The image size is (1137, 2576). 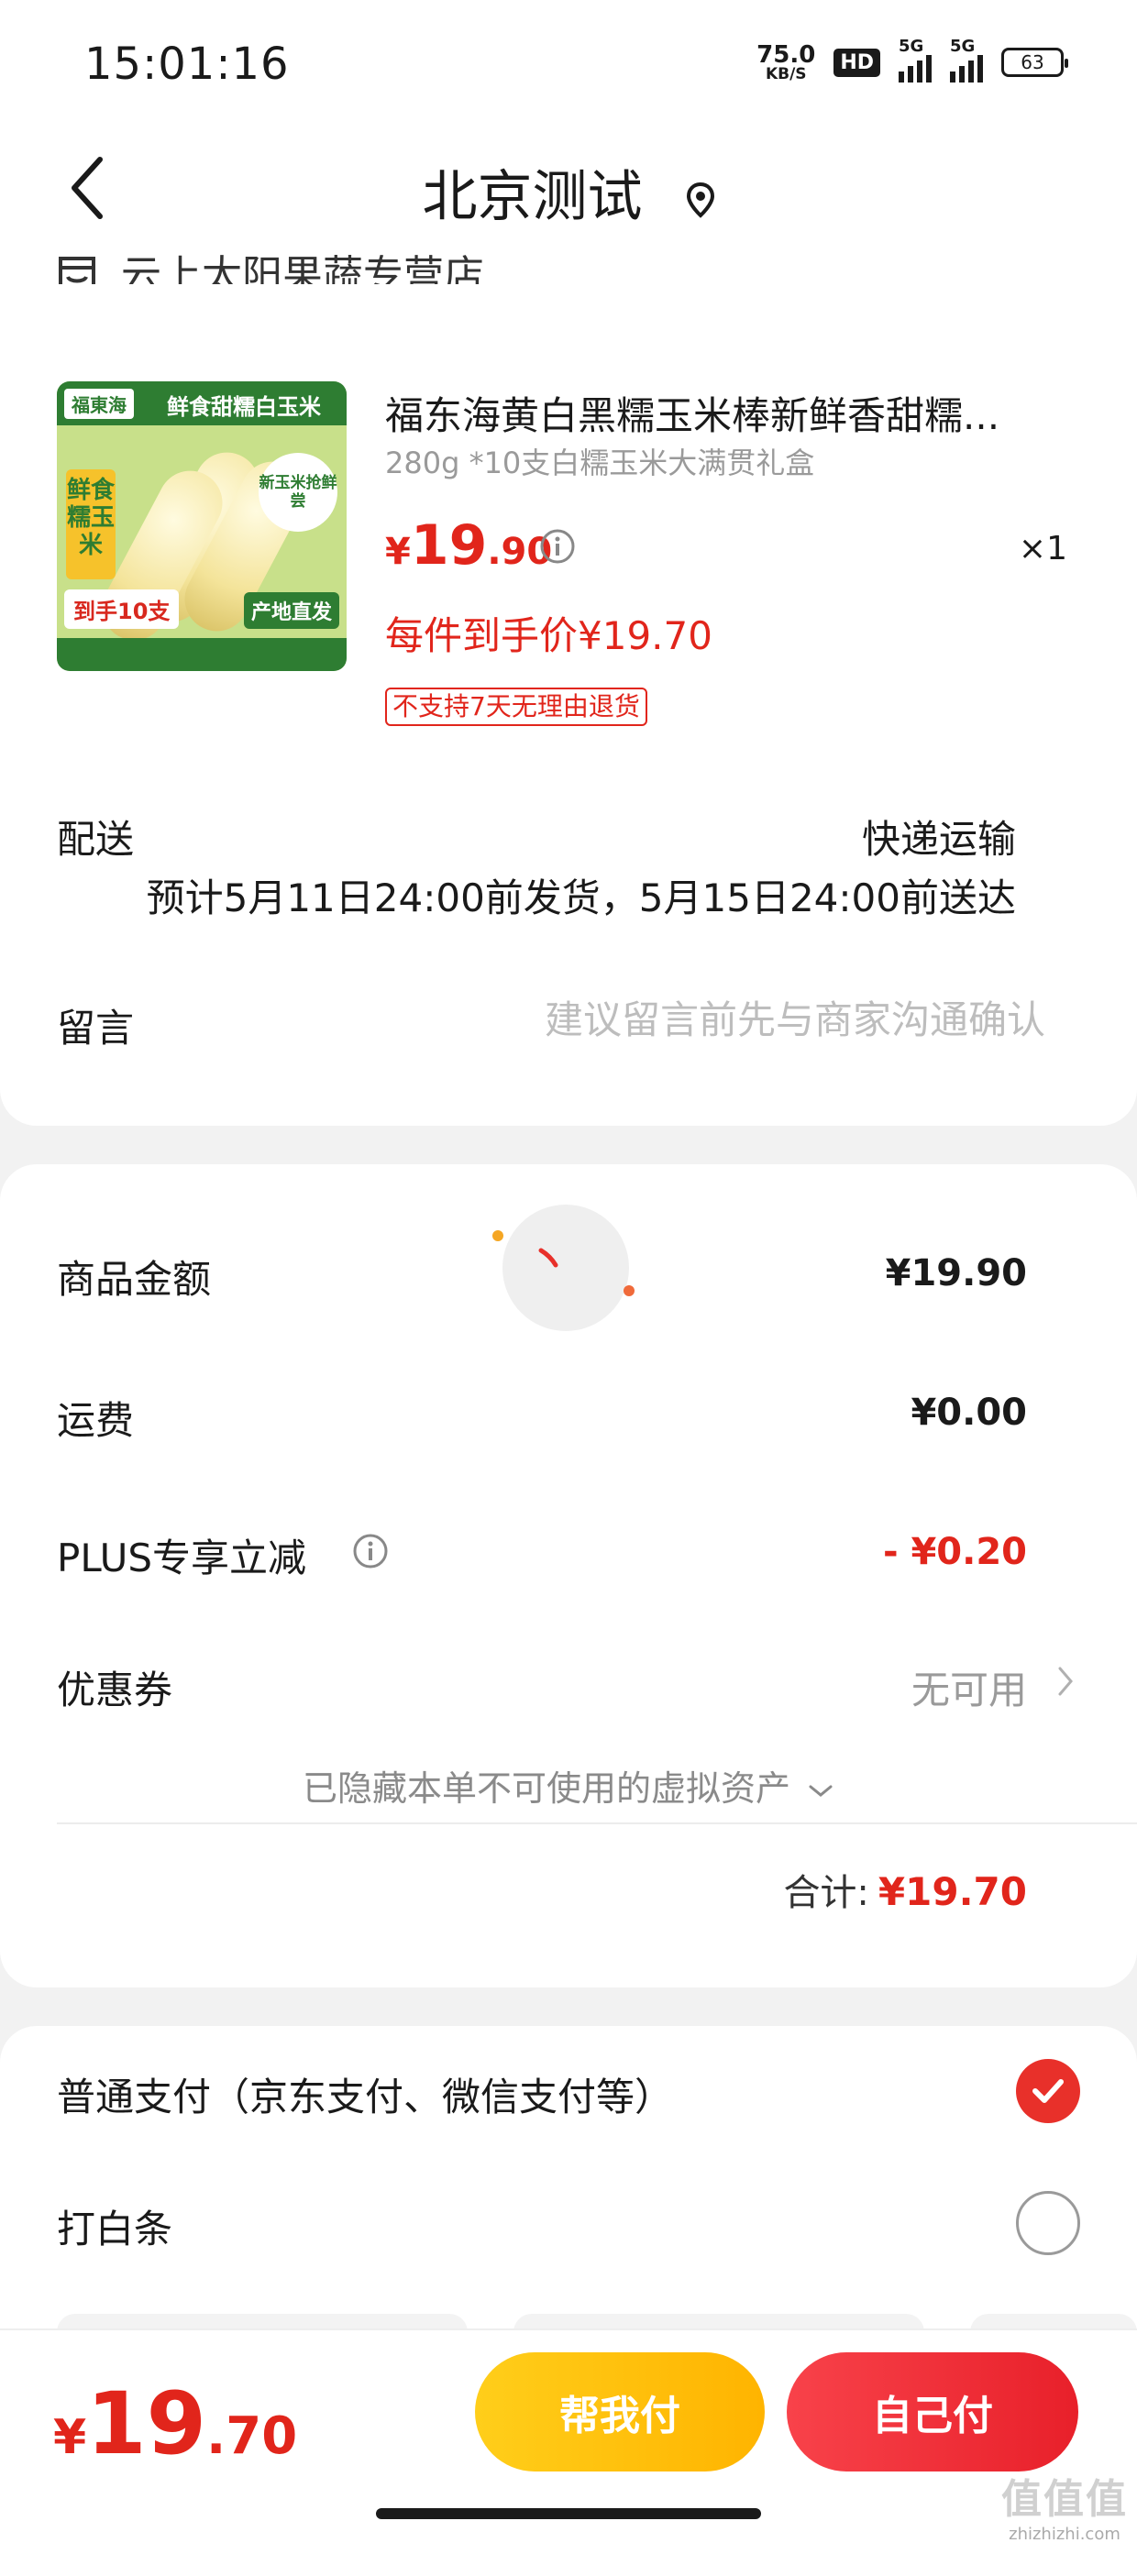 I want to click on payment-normal-radio, so click(x=1048, y=2091).